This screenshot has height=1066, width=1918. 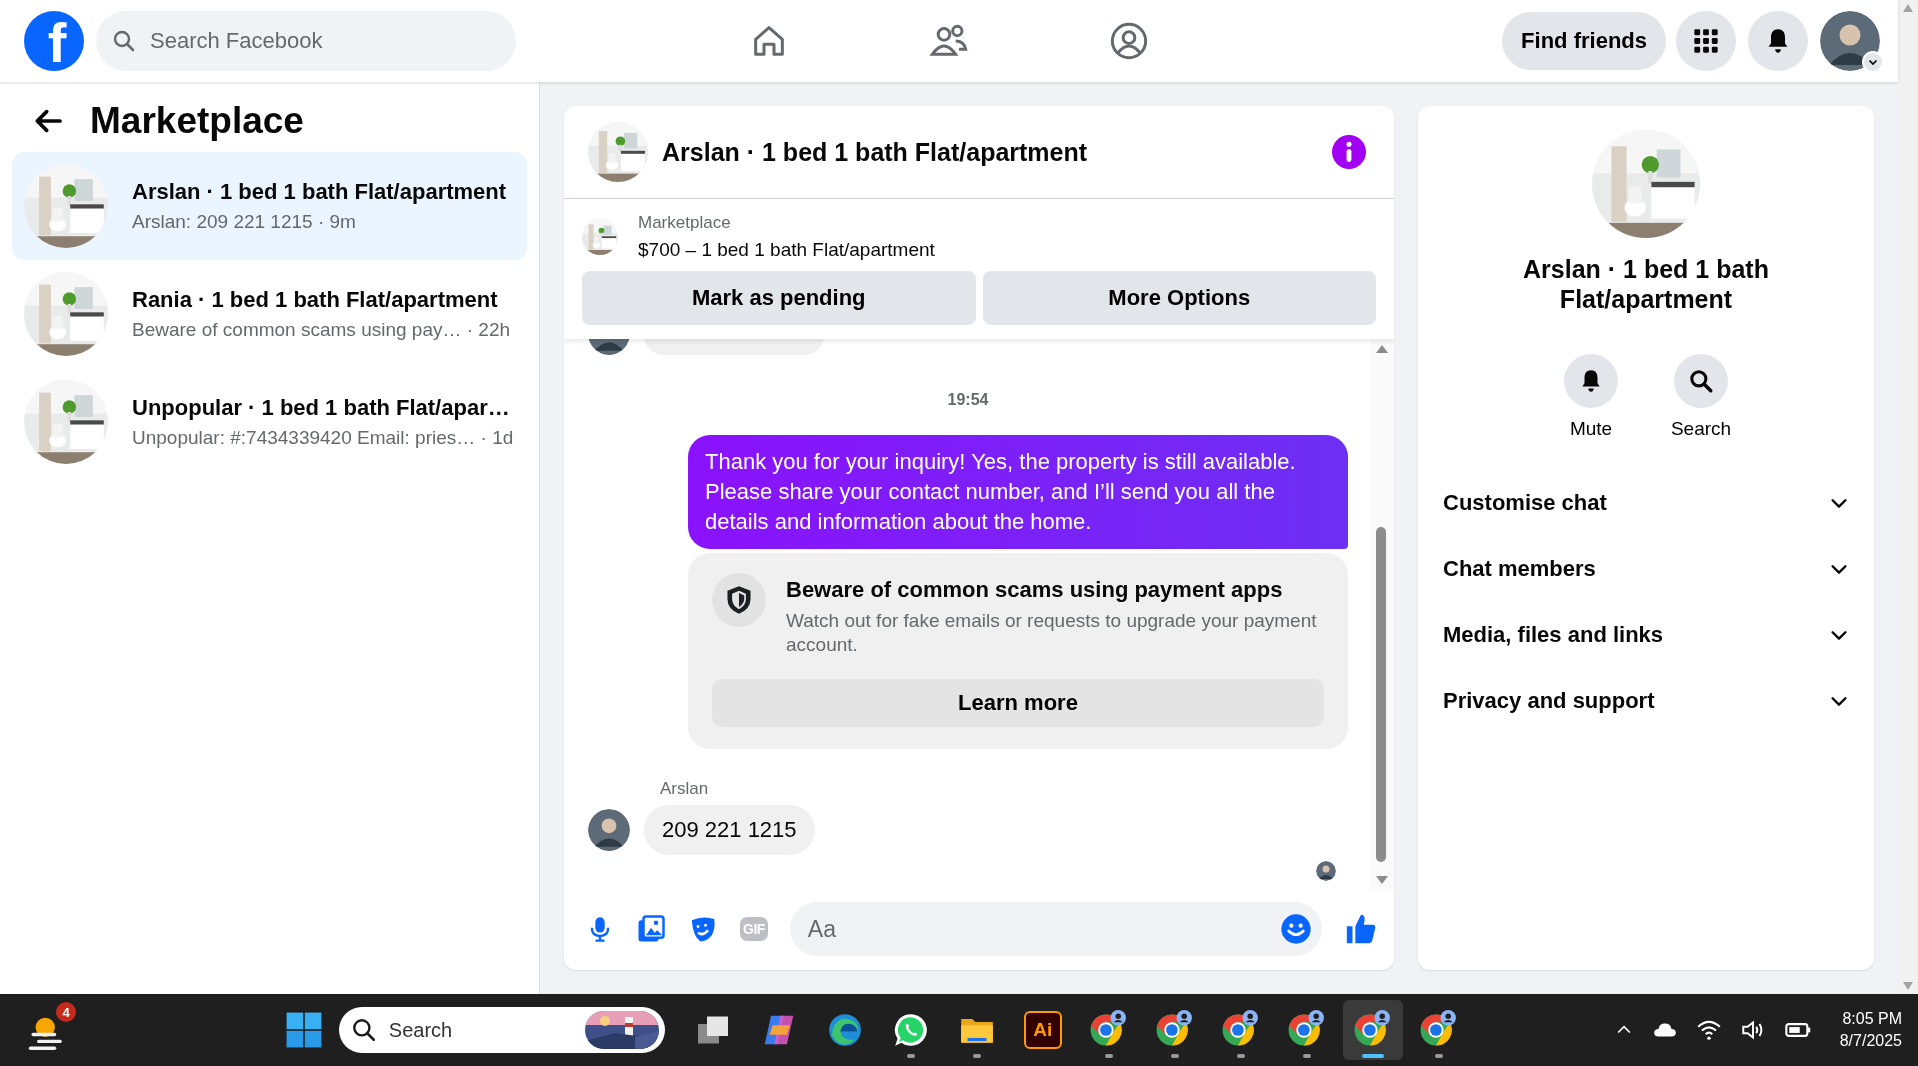 I want to click on accordion-item: Privacy and support, so click(x=1646, y=701).